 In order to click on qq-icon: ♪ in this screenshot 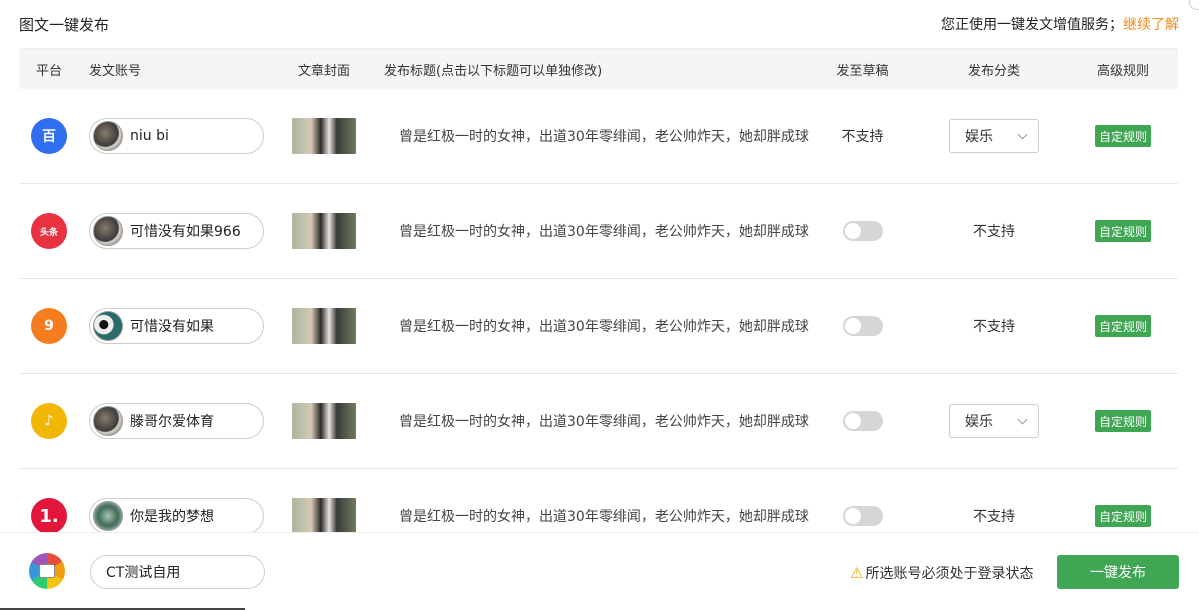, I will do `click(49, 421)`.